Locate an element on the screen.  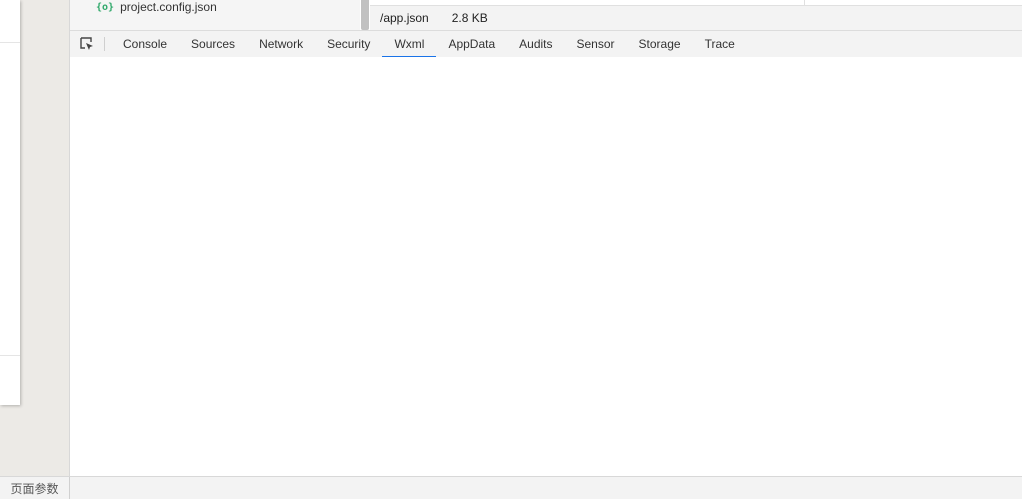
inspect-element-button is located at coordinates (87, 44).